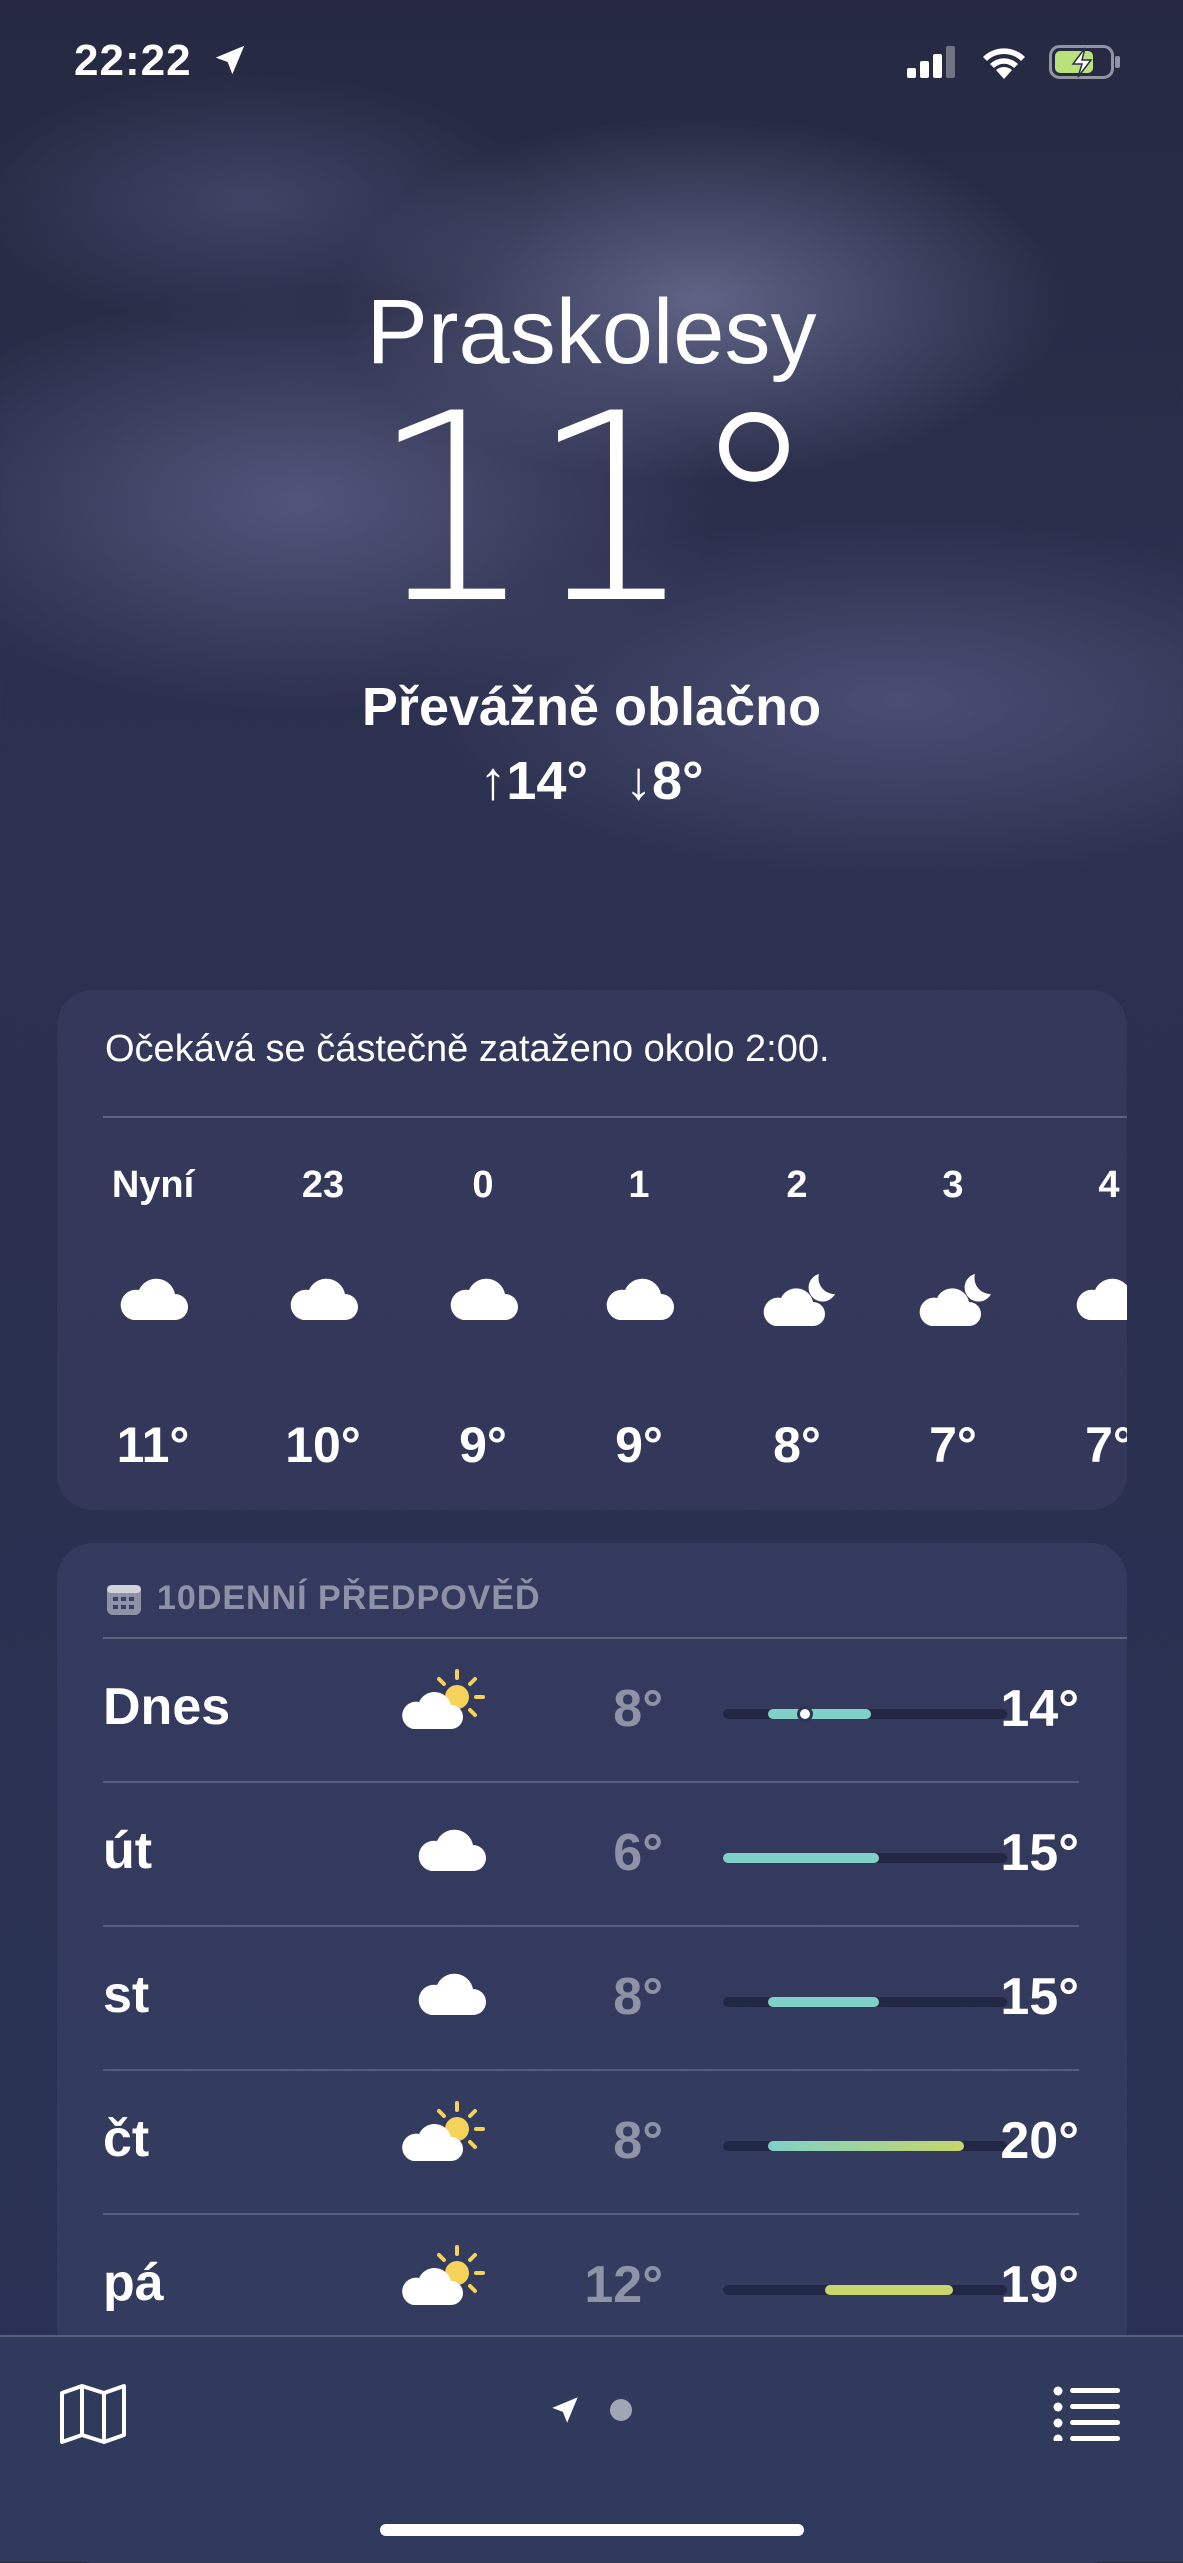 The image size is (1183, 2563). I want to click on daily-row: st 8° 15°, so click(615, 1999).